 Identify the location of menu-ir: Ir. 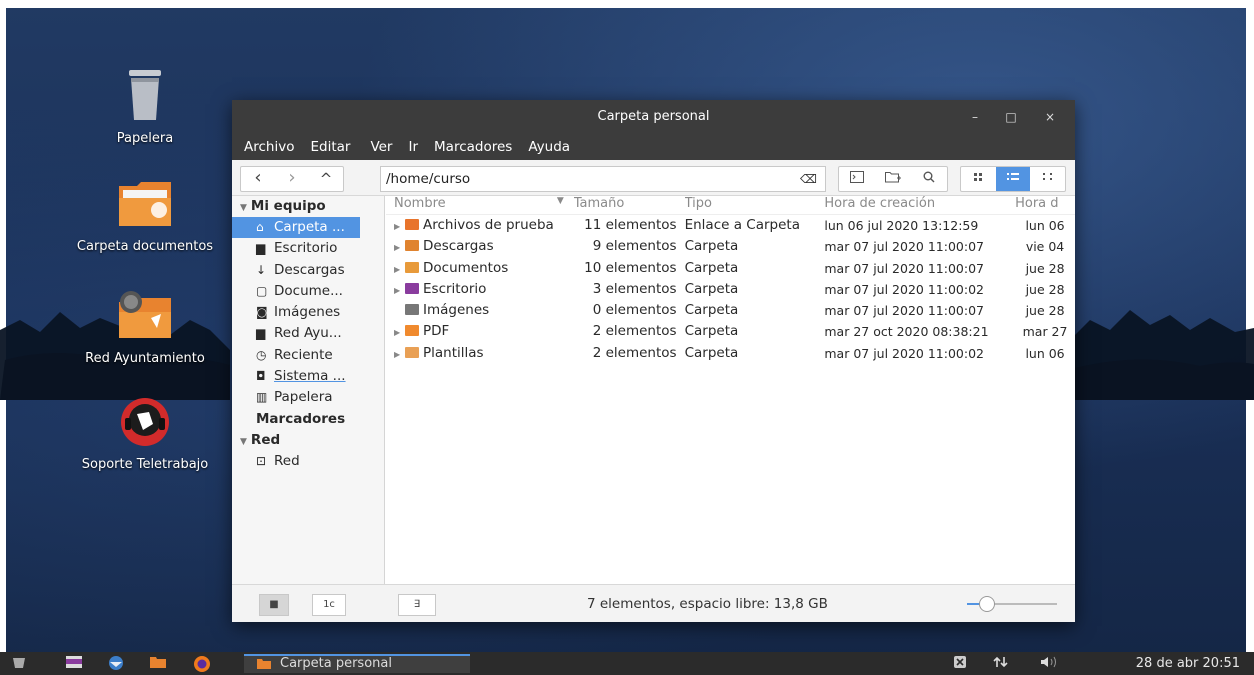
(413, 147).